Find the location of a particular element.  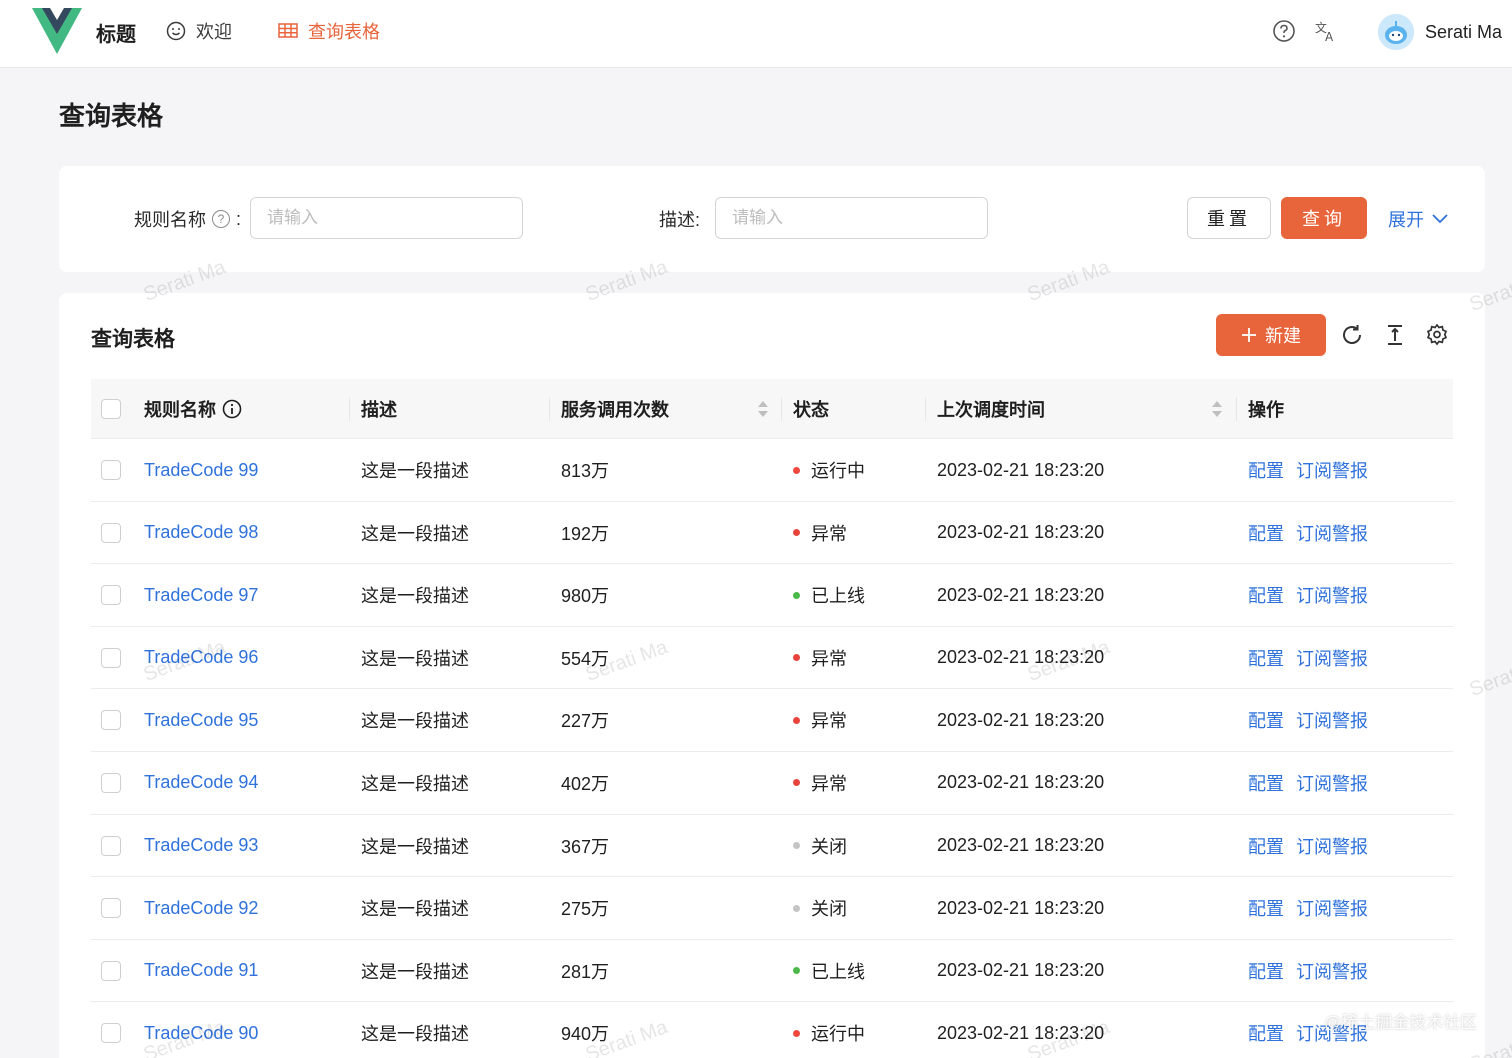

column-header-calls: 服务调用次数 is located at coordinates (615, 409).